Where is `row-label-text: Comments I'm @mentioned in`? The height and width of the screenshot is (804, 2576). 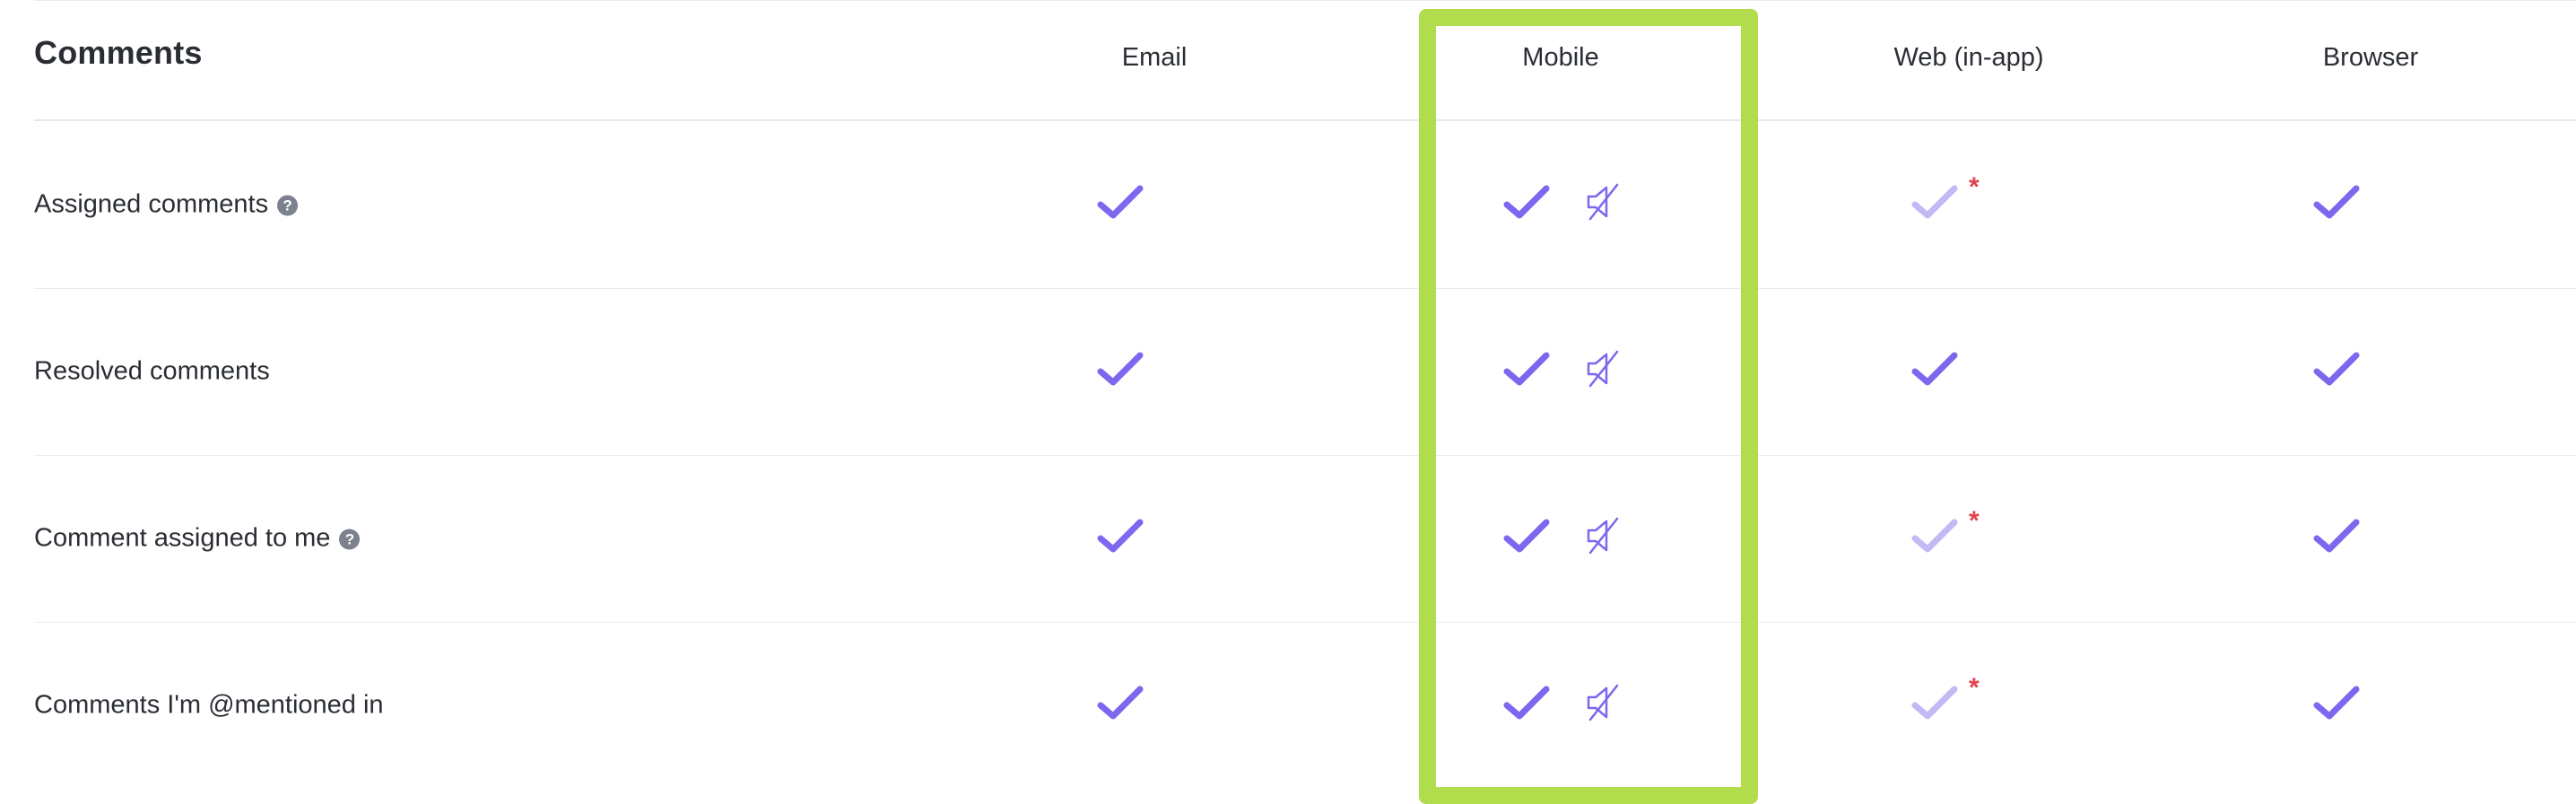 row-label-text: Comments I'm @mentioned in is located at coordinates (209, 705).